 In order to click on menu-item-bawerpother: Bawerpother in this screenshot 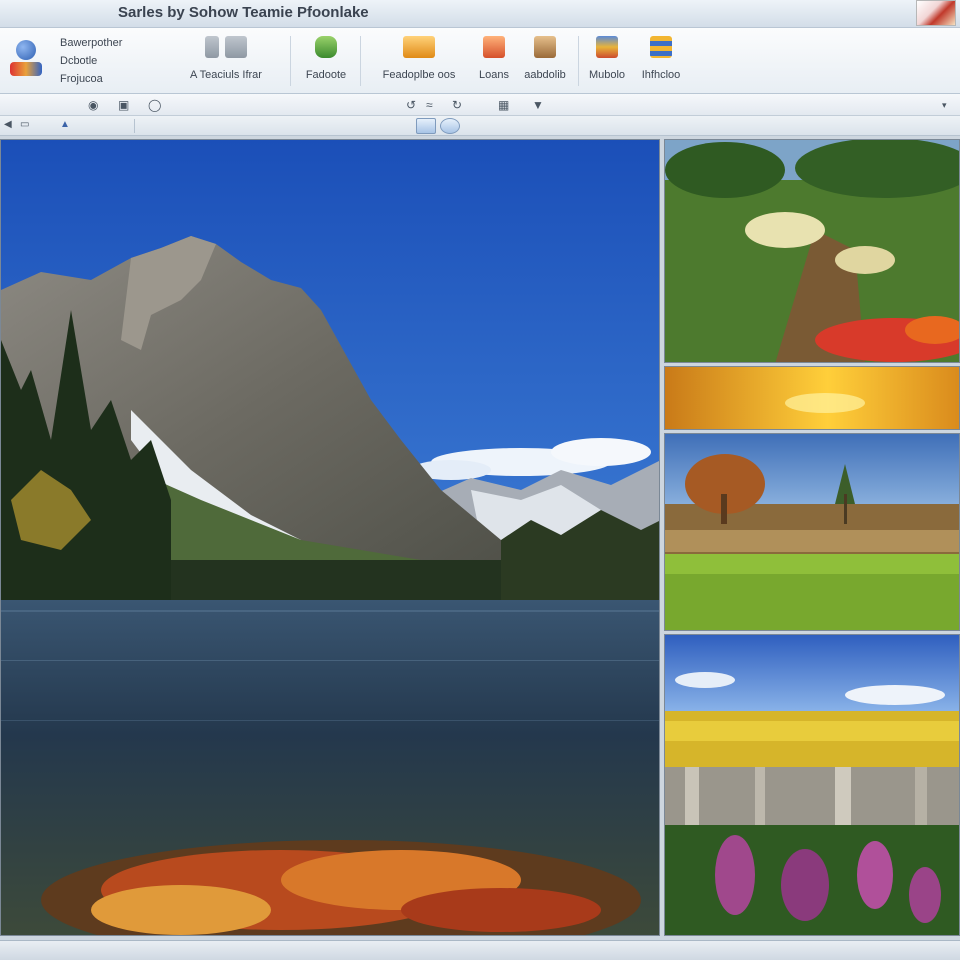, I will do `click(110, 43)`.